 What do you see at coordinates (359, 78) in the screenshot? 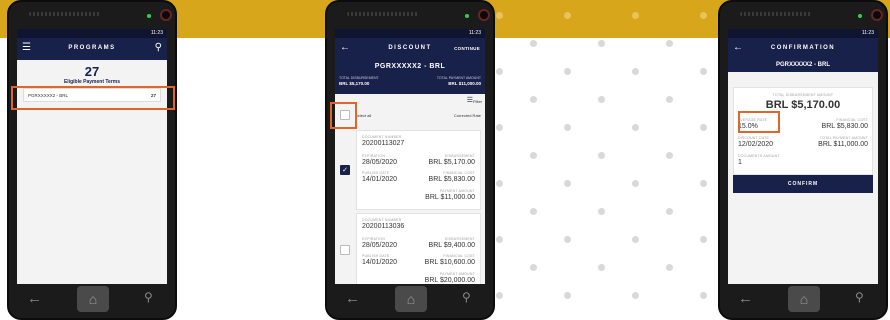
I see `total-disbursement-label: TOTAL DISBURSEMENT` at bounding box center [359, 78].